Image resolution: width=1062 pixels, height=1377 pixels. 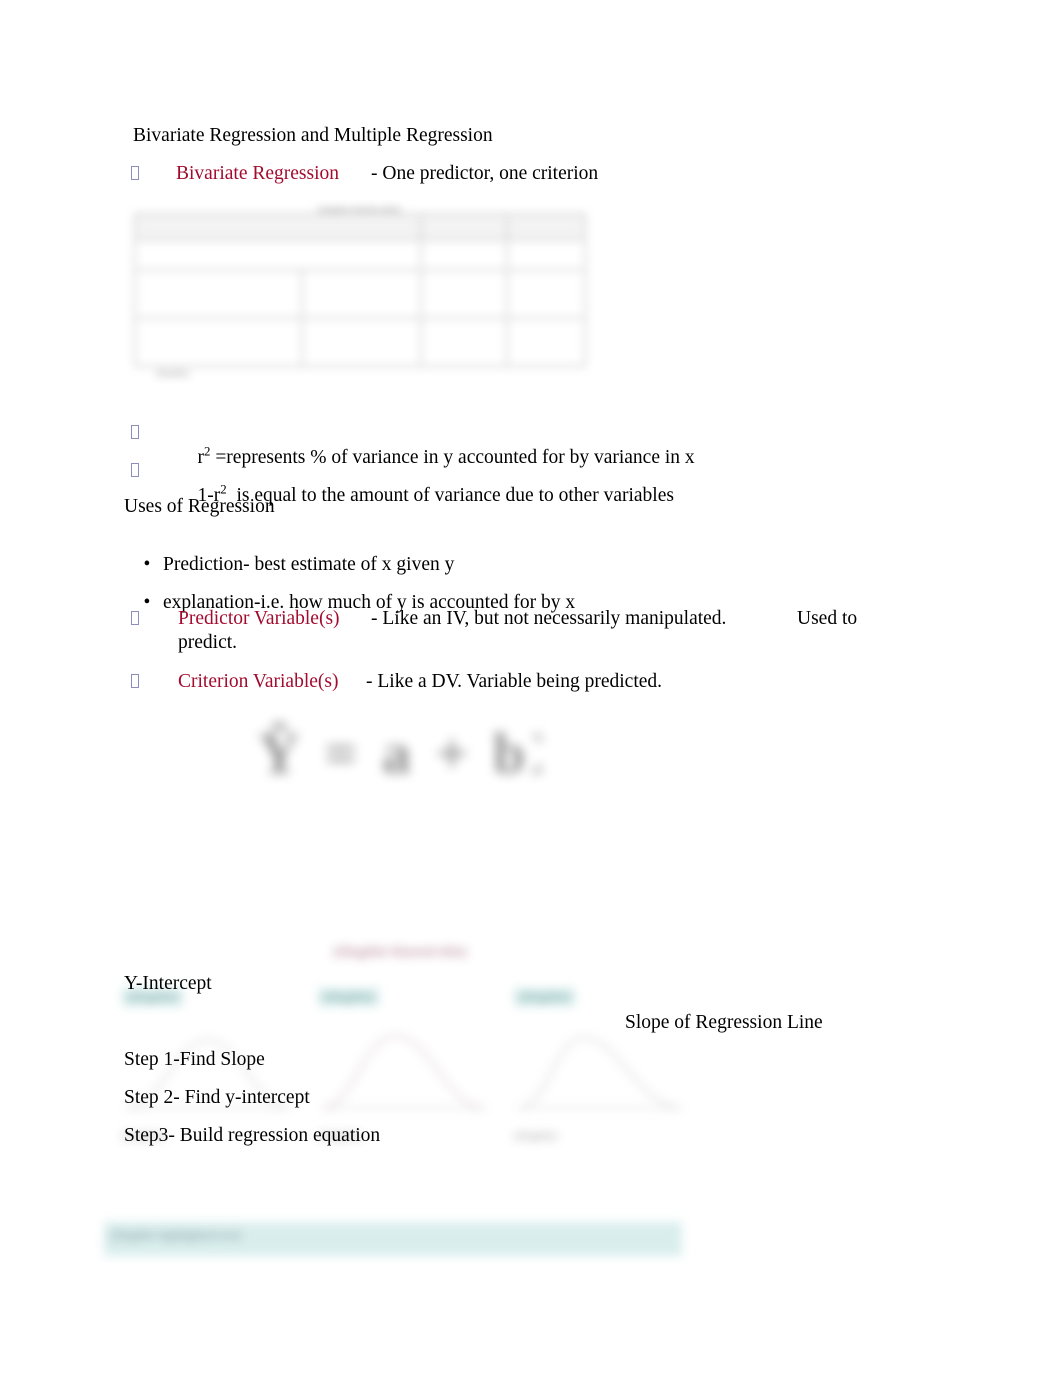 What do you see at coordinates (208, 642) in the screenshot?
I see `definition-predictor-variable-tail: predict.` at bounding box center [208, 642].